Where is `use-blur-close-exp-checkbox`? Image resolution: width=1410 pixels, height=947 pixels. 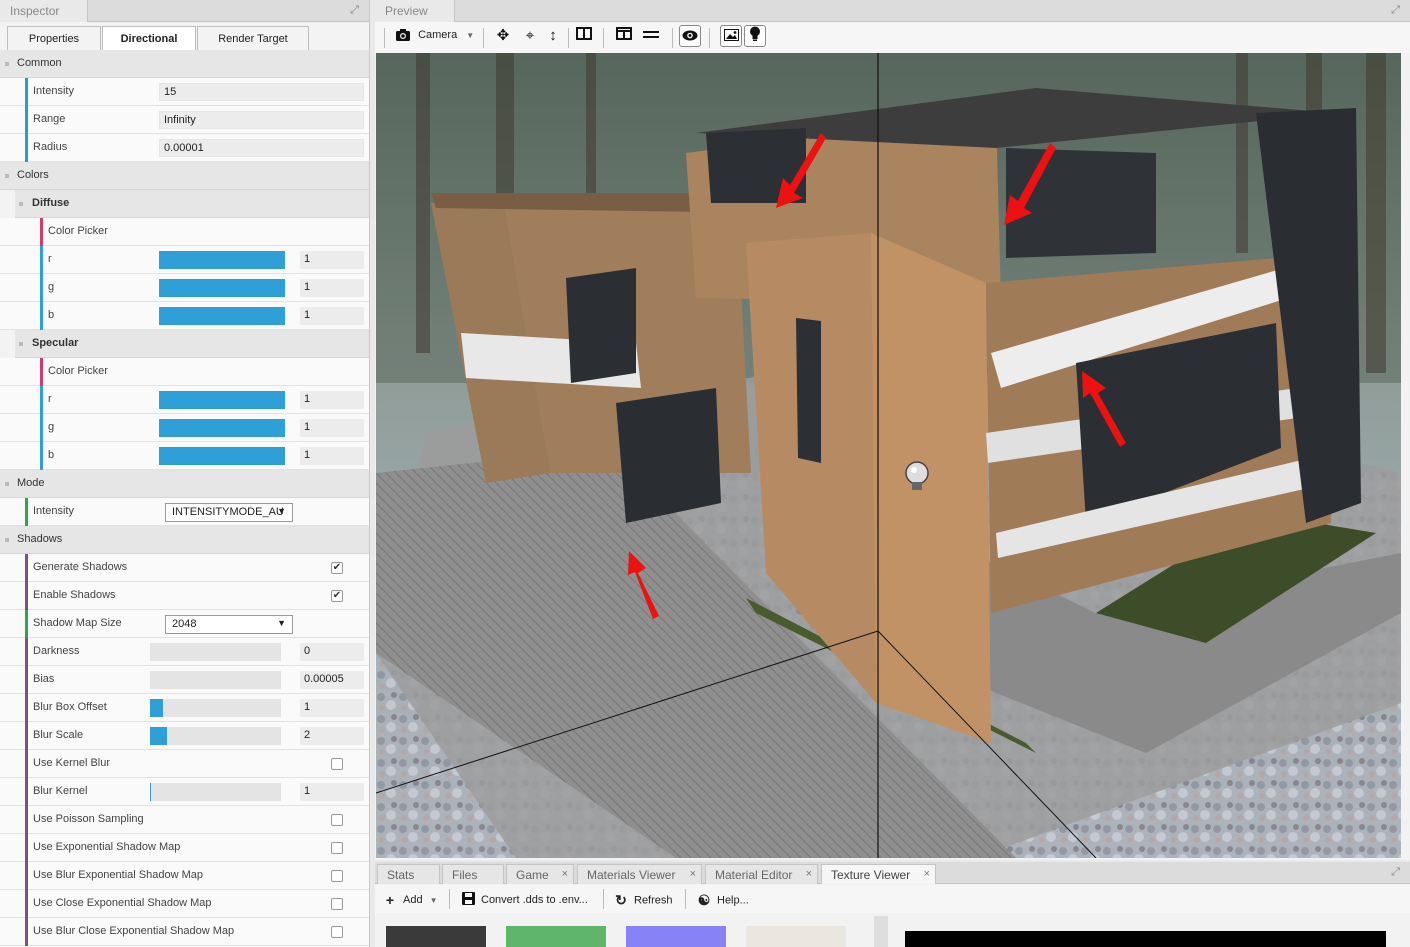
use-blur-close-exp-checkbox is located at coordinates (337, 932).